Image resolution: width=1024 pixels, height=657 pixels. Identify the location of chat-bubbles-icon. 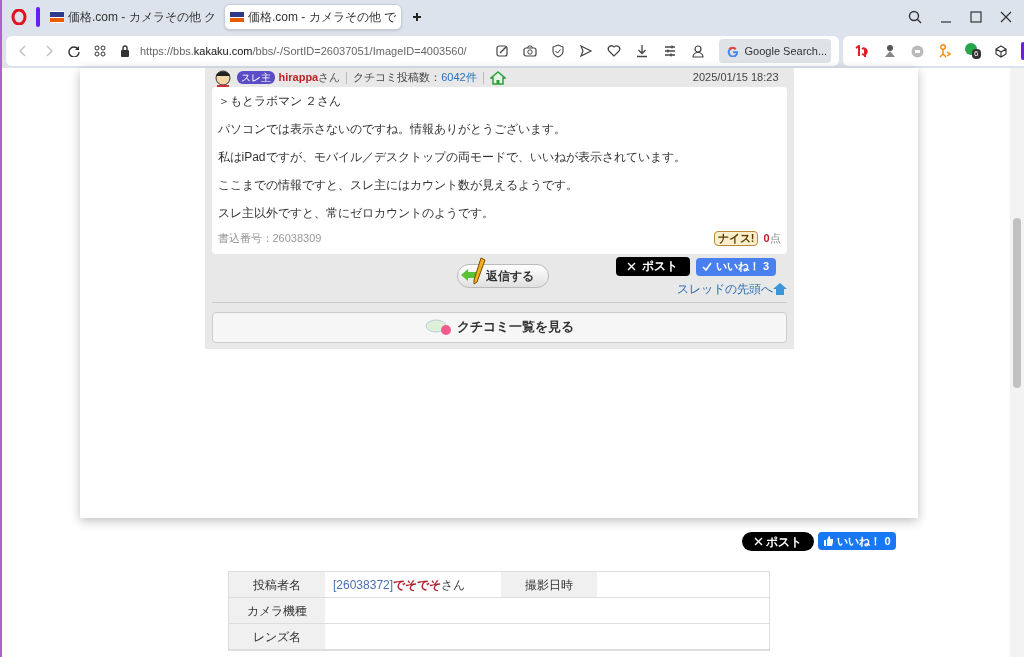
(438, 327).